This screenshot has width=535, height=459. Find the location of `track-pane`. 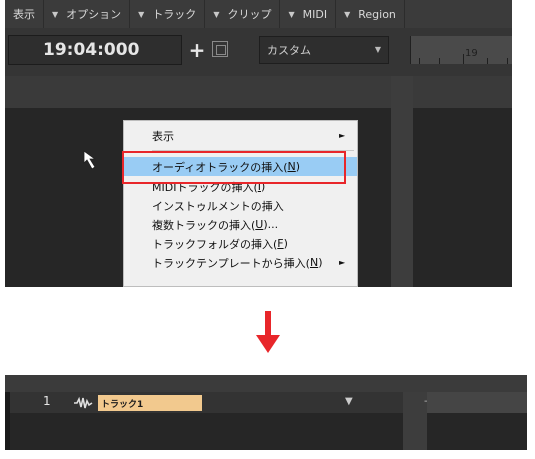

track-pane is located at coordinates (266, 431).